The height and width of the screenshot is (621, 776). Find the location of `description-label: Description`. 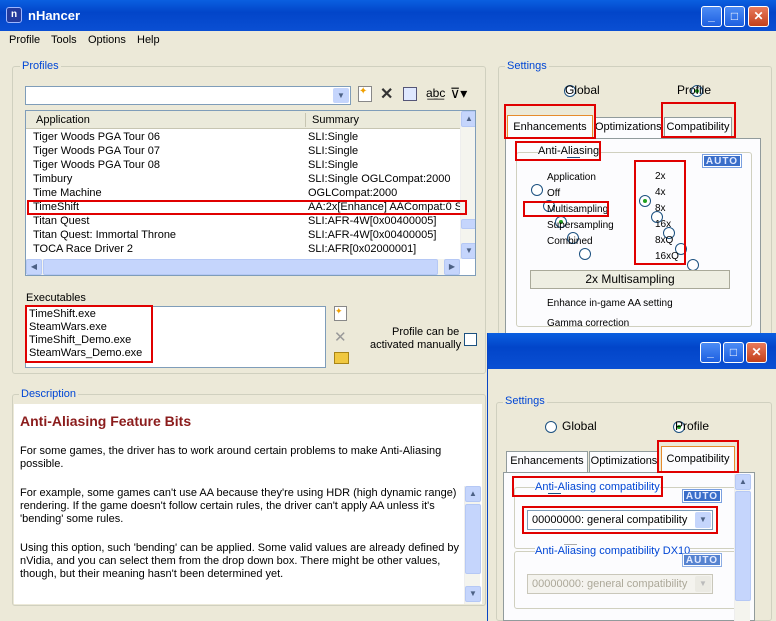

description-label: Description is located at coordinates (49, 394).